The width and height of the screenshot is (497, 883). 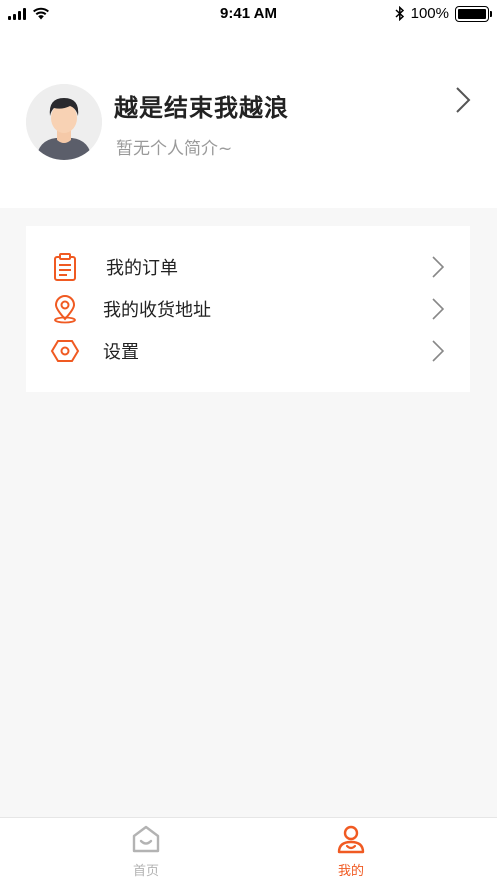 What do you see at coordinates (351, 839) in the screenshot?
I see `profile-icon` at bounding box center [351, 839].